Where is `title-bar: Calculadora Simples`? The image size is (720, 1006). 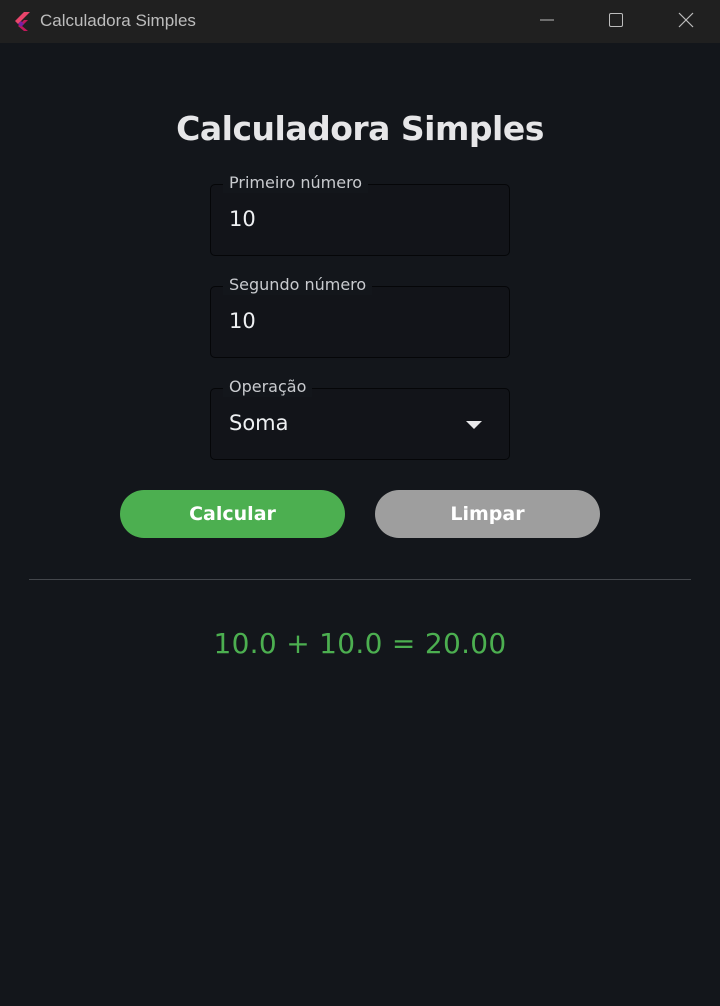
title-bar: Calculadora Simples is located at coordinates (360, 21).